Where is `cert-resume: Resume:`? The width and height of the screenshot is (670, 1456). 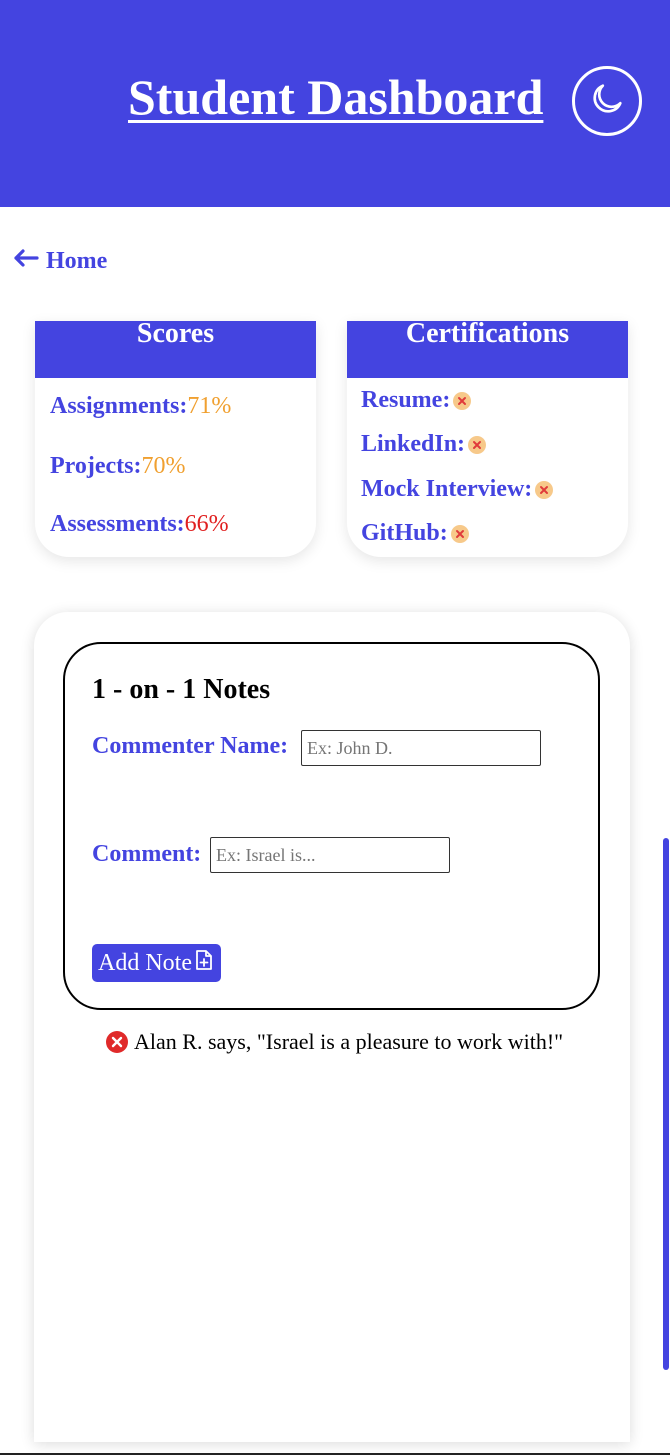 cert-resume: Resume: is located at coordinates (416, 400).